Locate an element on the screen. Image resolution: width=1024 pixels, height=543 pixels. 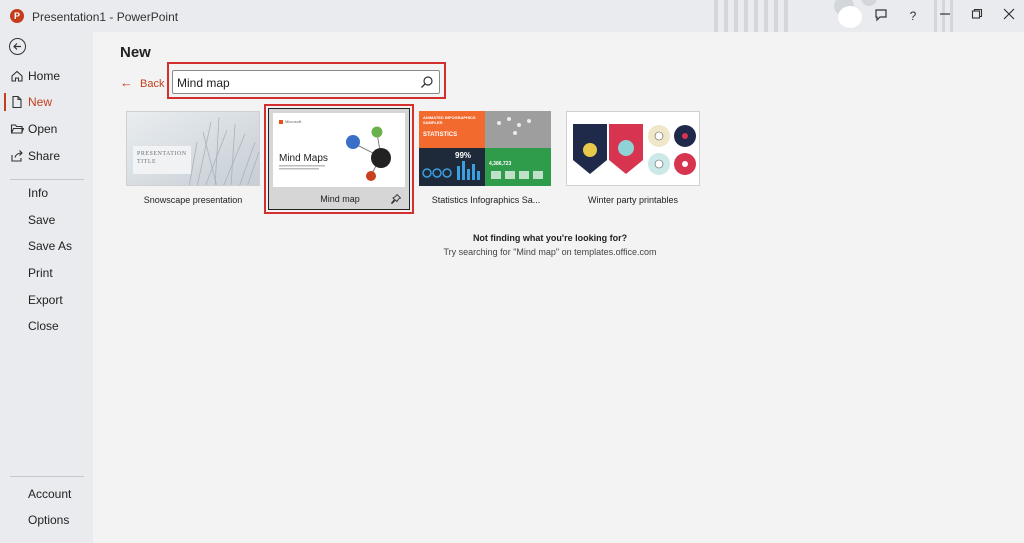
thumbnail-number: 4,386,723 is located at coordinates (500, 164).